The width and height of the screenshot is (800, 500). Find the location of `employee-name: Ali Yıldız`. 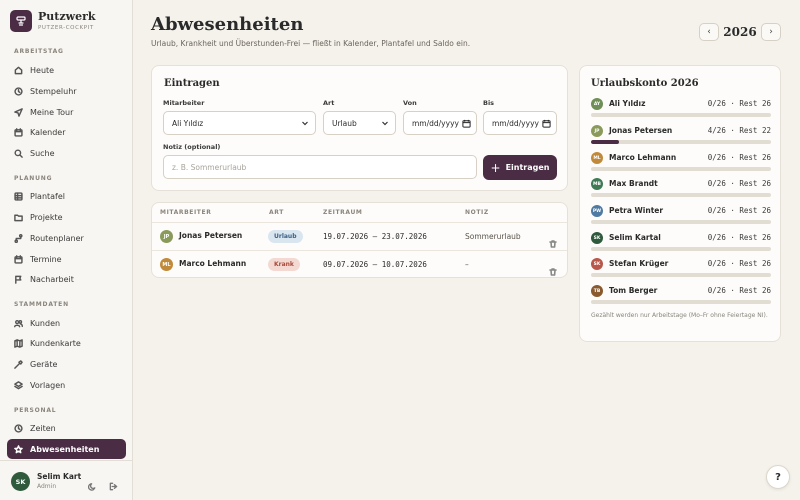

employee-name: Ali Yıldız is located at coordinates (627, 103).